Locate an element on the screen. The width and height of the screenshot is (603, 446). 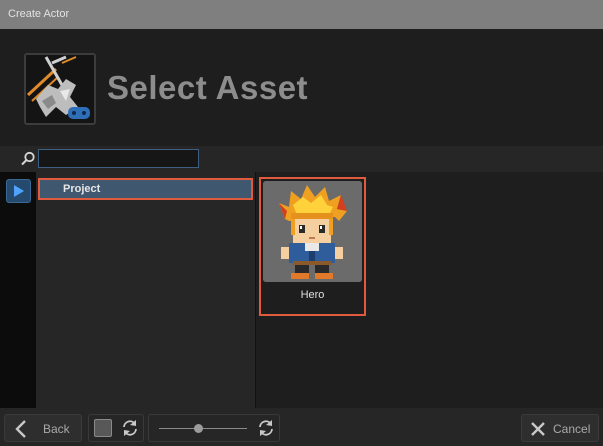
back-button-label: Back is located at coordinates (56, 429).